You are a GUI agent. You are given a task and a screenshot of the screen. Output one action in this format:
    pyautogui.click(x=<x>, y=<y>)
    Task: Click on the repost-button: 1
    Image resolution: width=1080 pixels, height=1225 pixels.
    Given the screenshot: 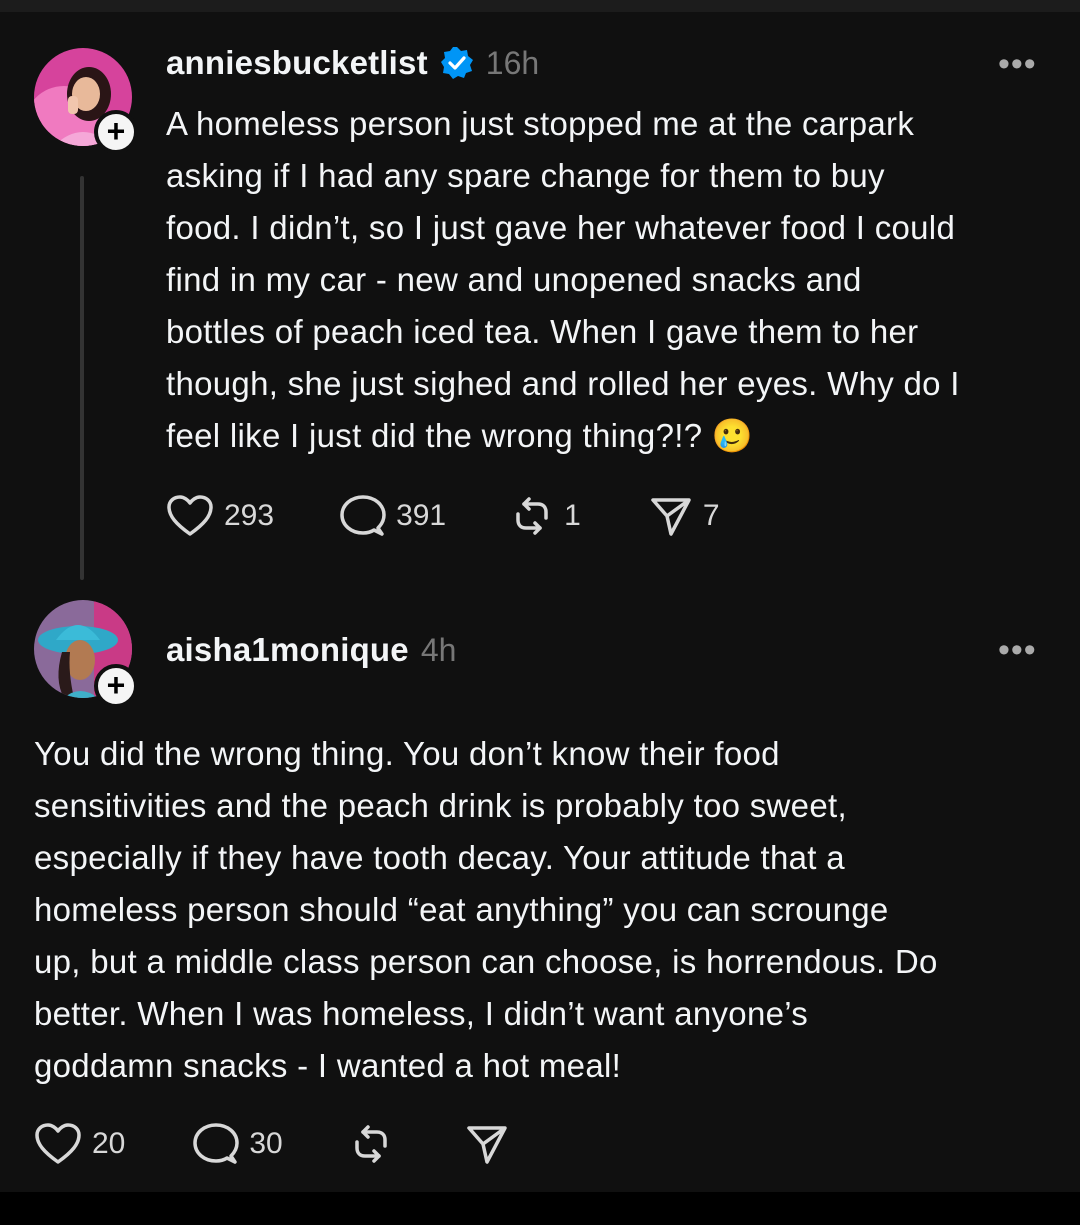 What is the action you would take?
    pyautogui.click(x=545, y=516)
    